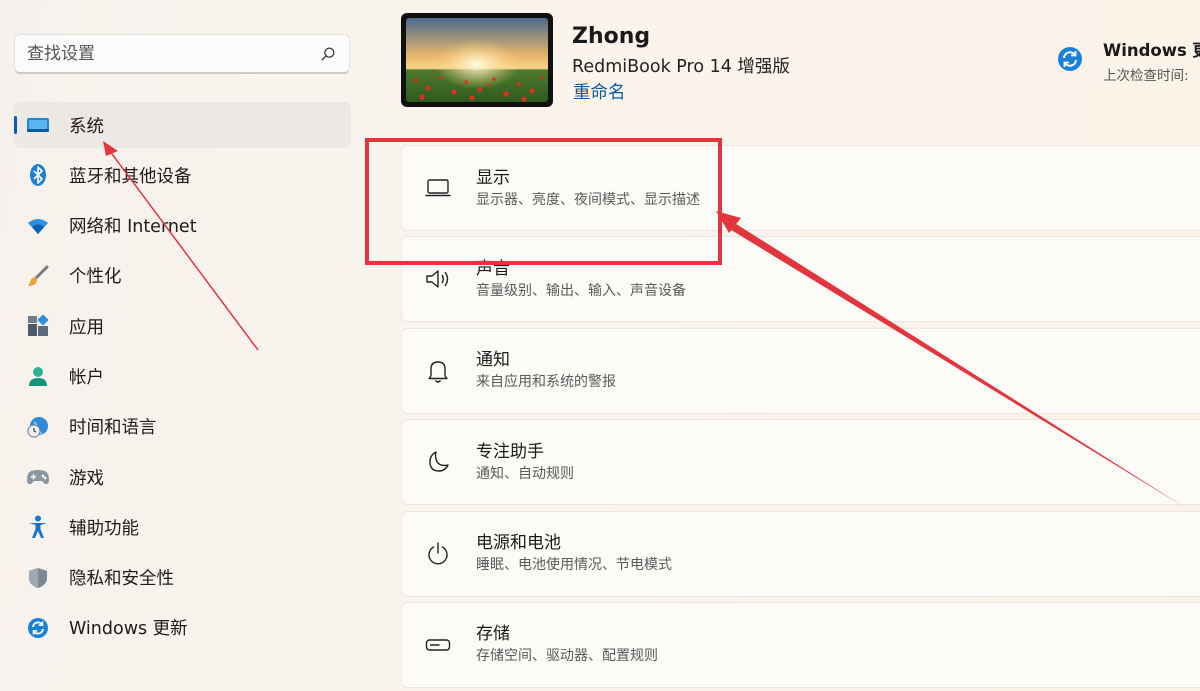  Describe the element at coordinates (599, 91) in the screenshot. I see `rename-link: 重命名` at that location.